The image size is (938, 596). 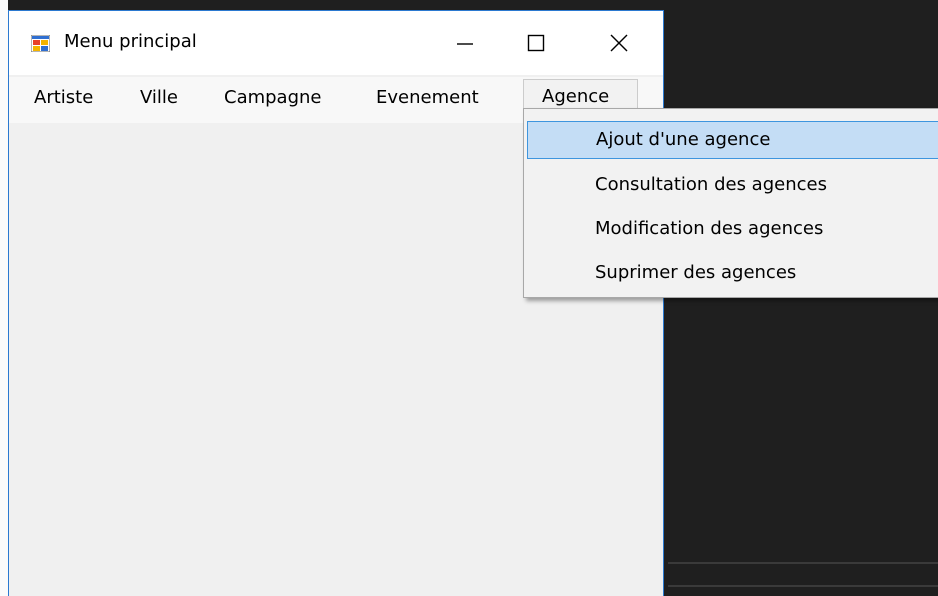 I want to click on winforms-app-icon, so click(x=40, y=43).